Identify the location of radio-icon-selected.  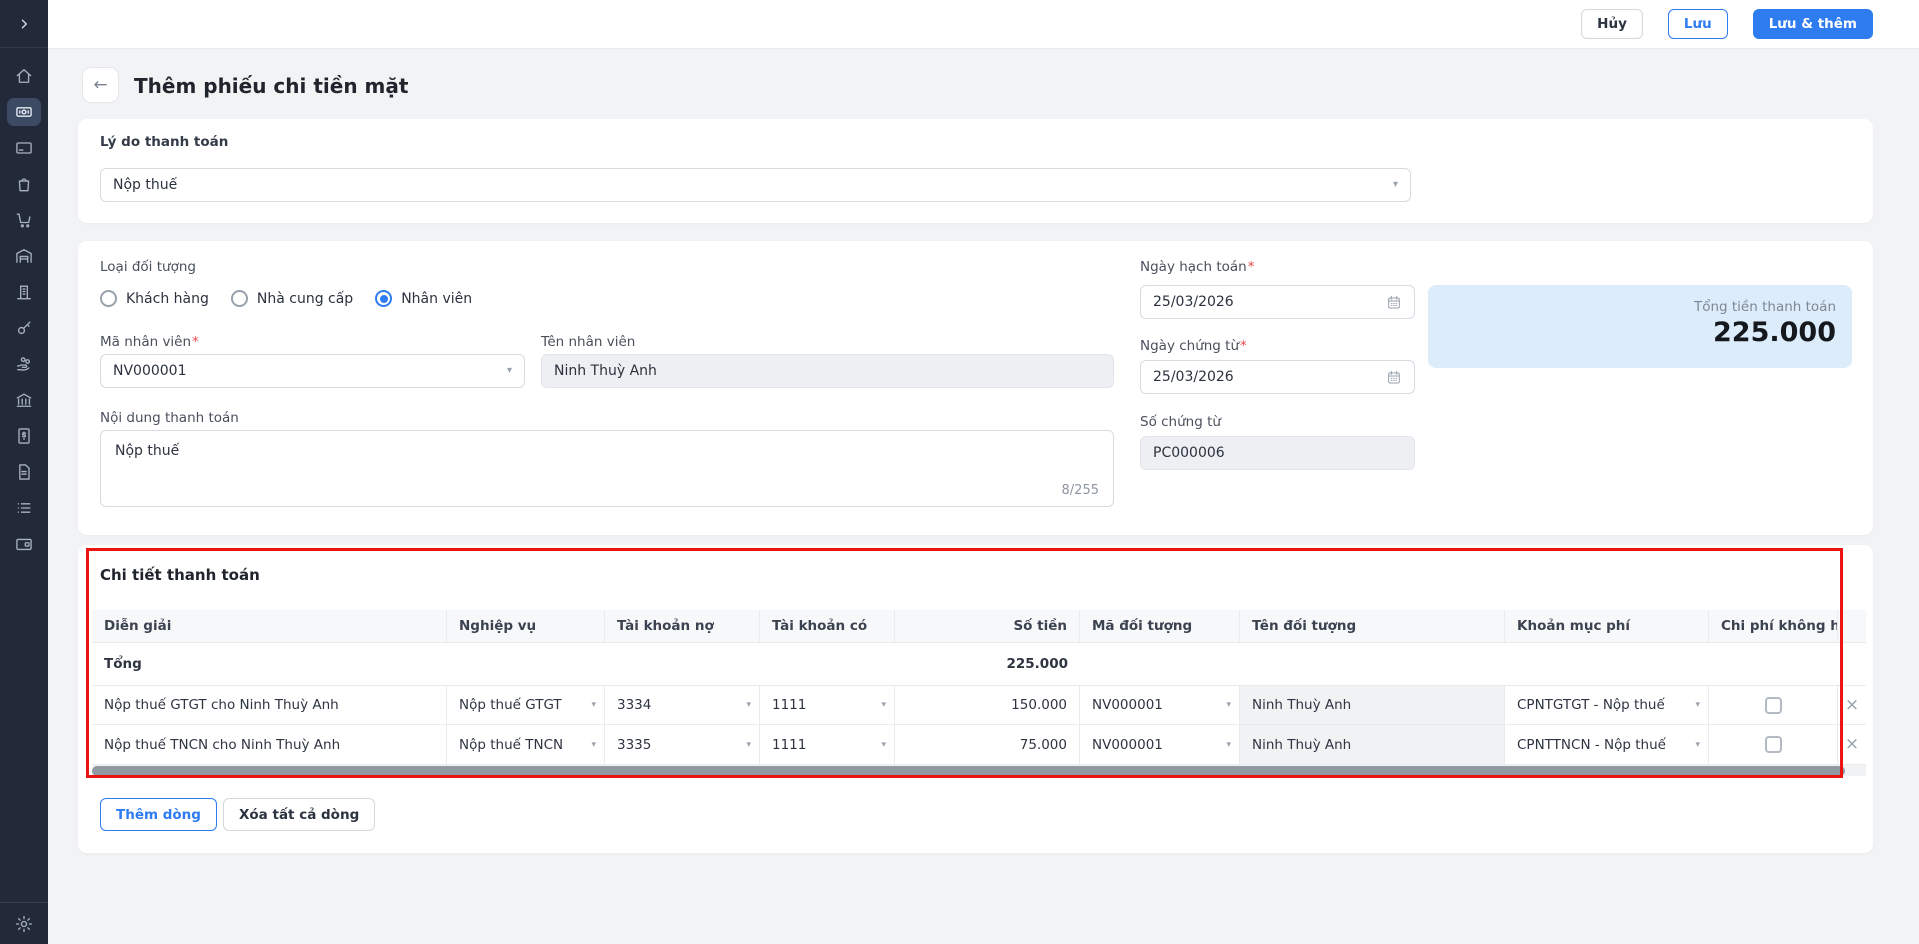
(384, 298).